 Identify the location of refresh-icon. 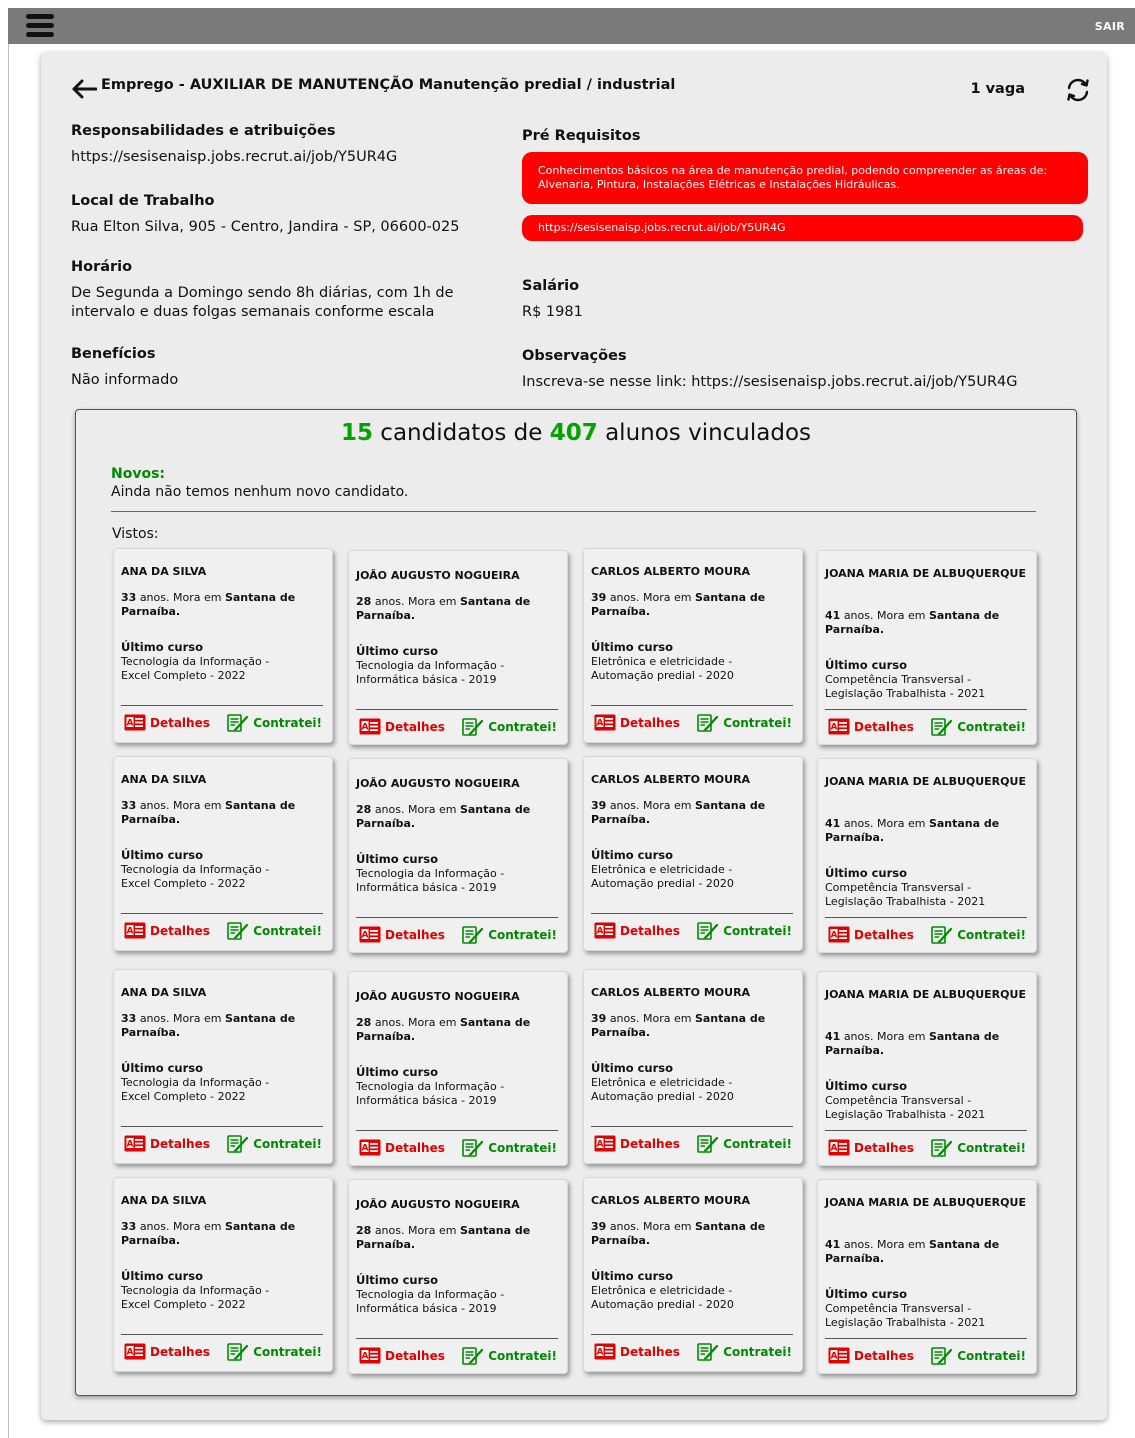
(1078, 90).